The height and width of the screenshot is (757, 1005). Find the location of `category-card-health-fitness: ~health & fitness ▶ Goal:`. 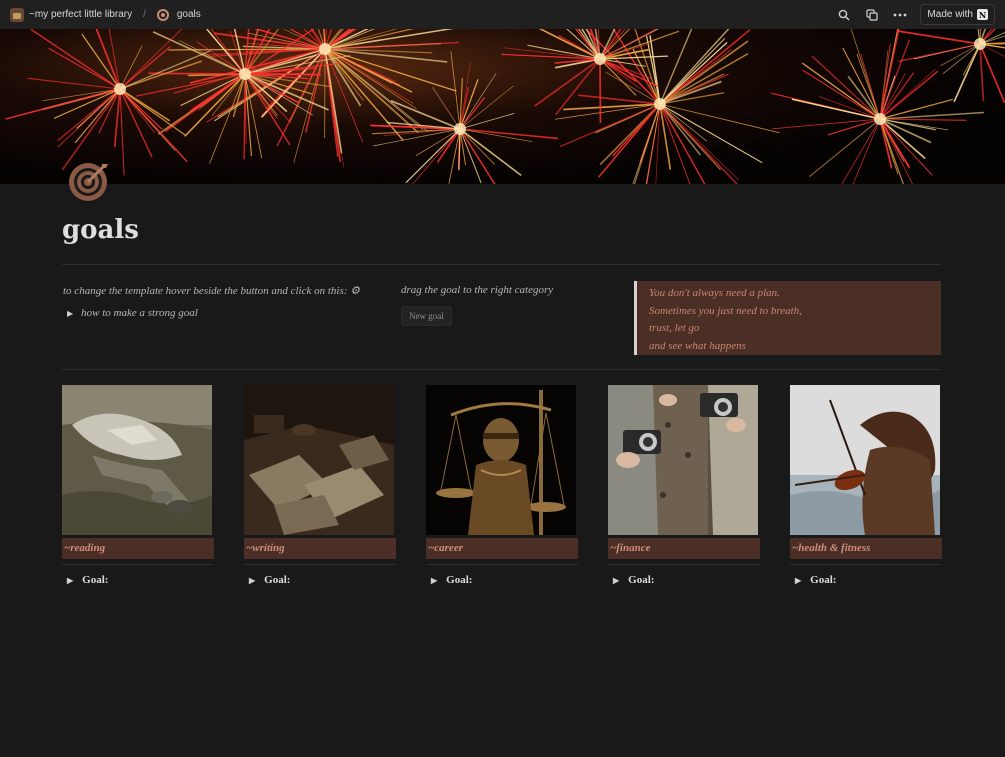

category-card-health-fitness: ~health & fitness ▶ Goal: is located at coordinates (866, 485).